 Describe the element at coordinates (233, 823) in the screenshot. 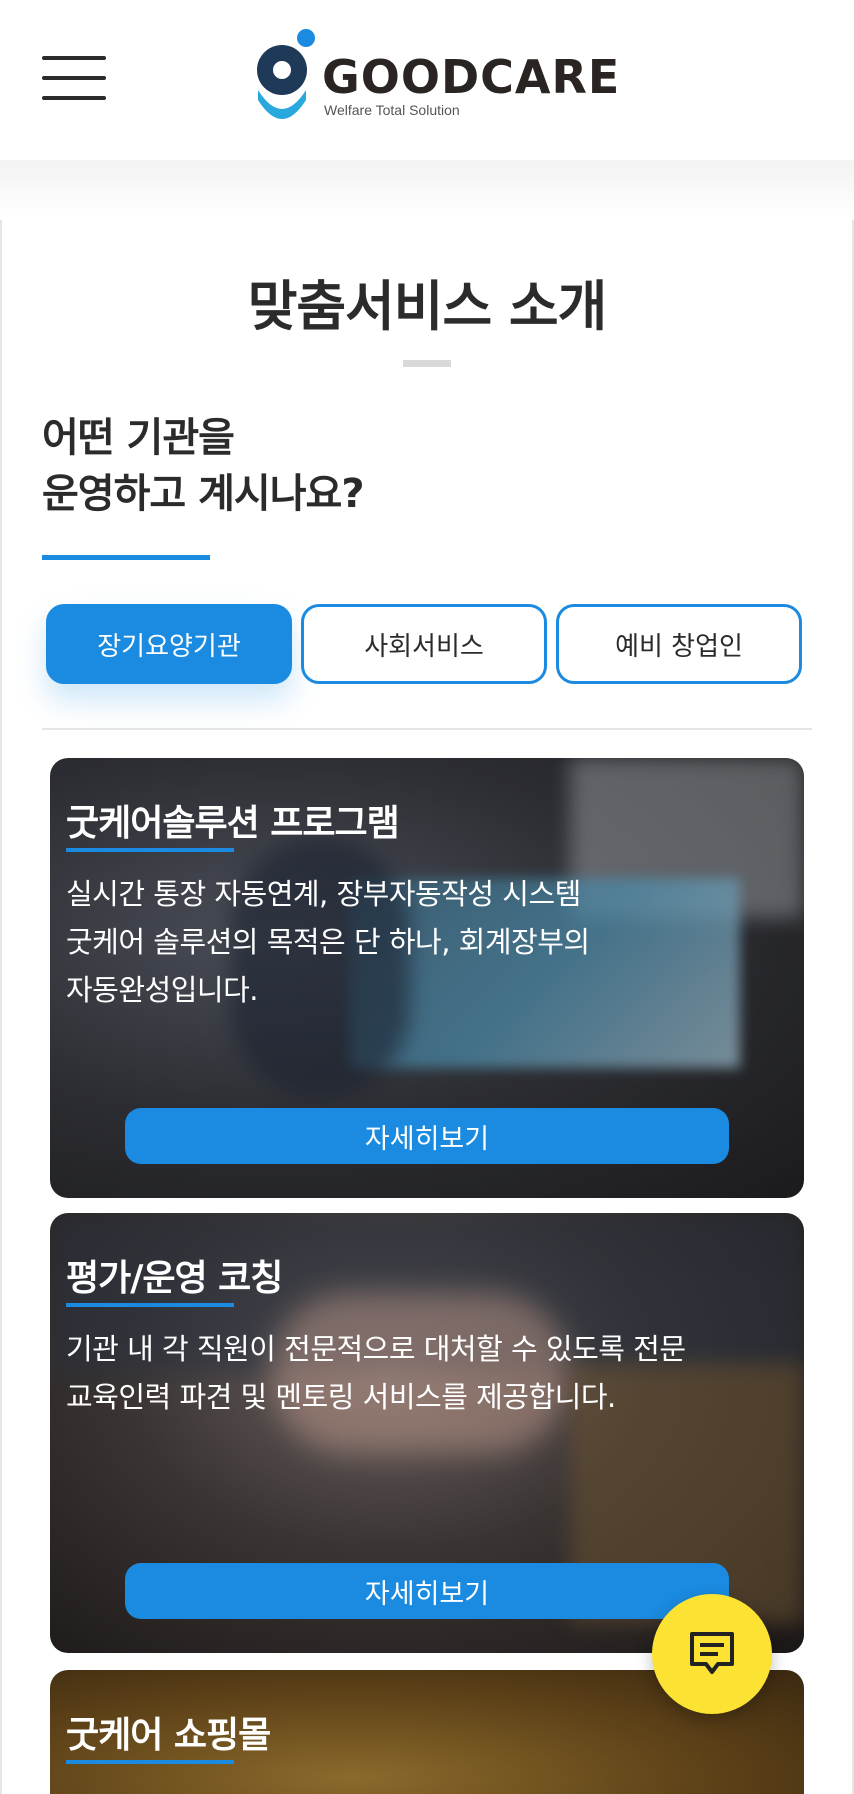

I see `card-title: 굿케어솔루션 프로그램` at that location.